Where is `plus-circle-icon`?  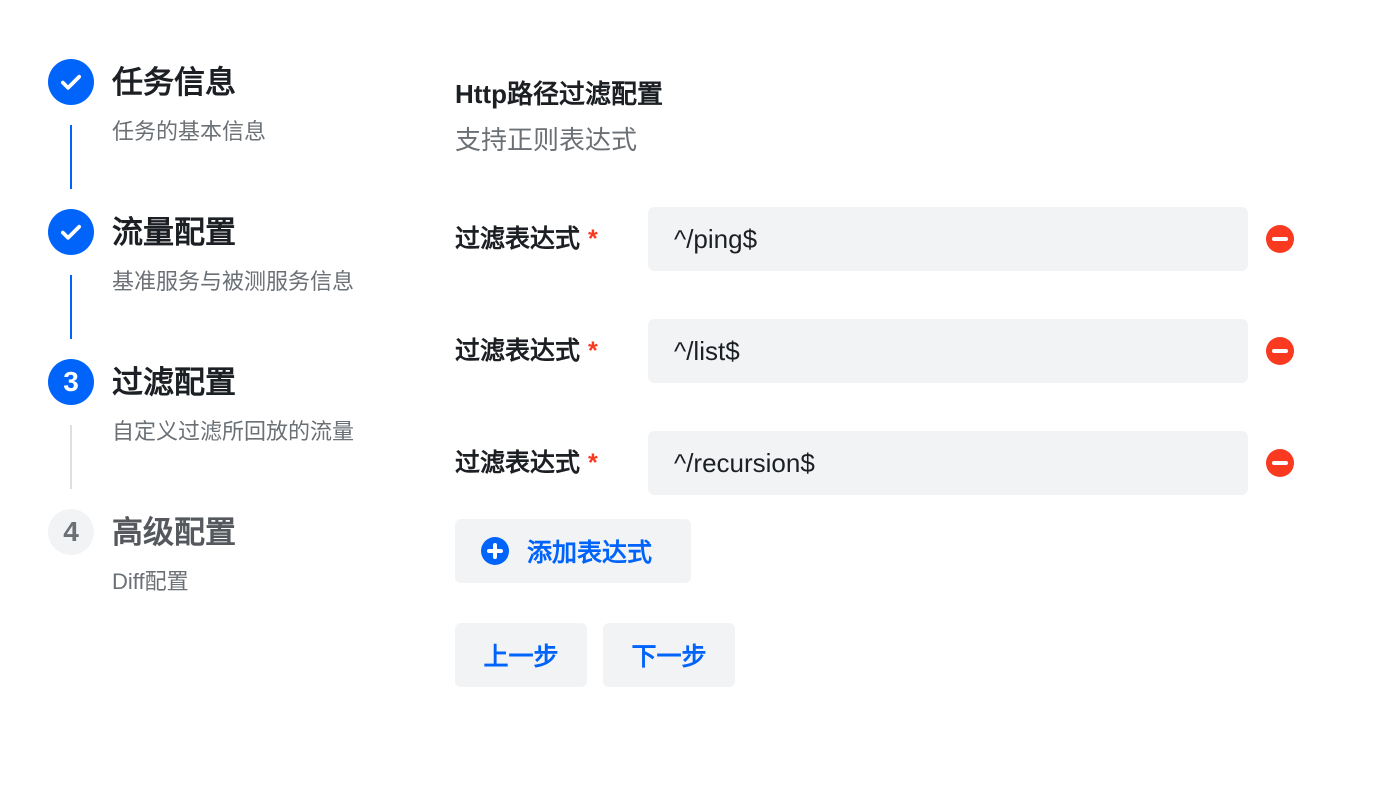
plus-circle-icon is located at coordinates (495, 551).